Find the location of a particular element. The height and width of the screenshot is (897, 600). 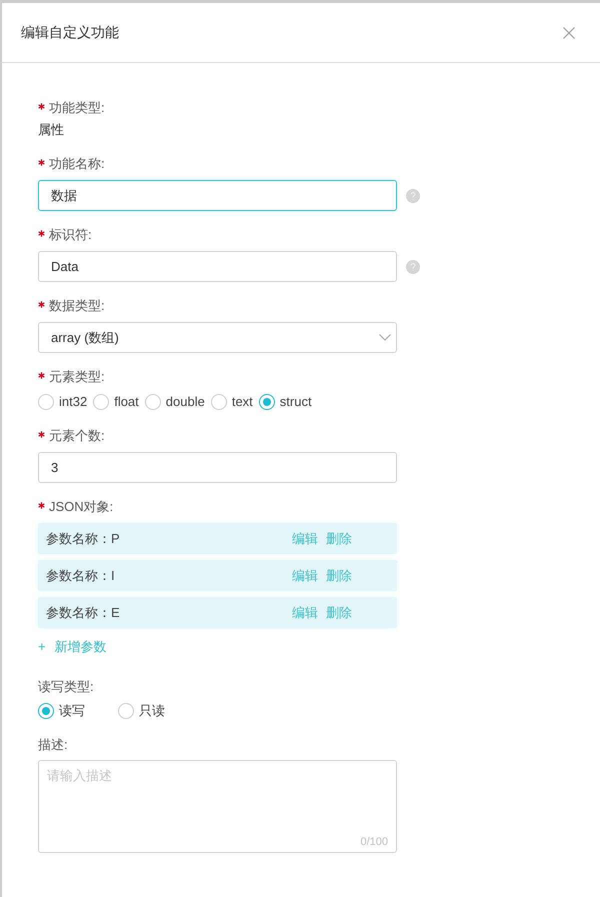

field-label: 功能类型: is located at coordinates (77, 108).